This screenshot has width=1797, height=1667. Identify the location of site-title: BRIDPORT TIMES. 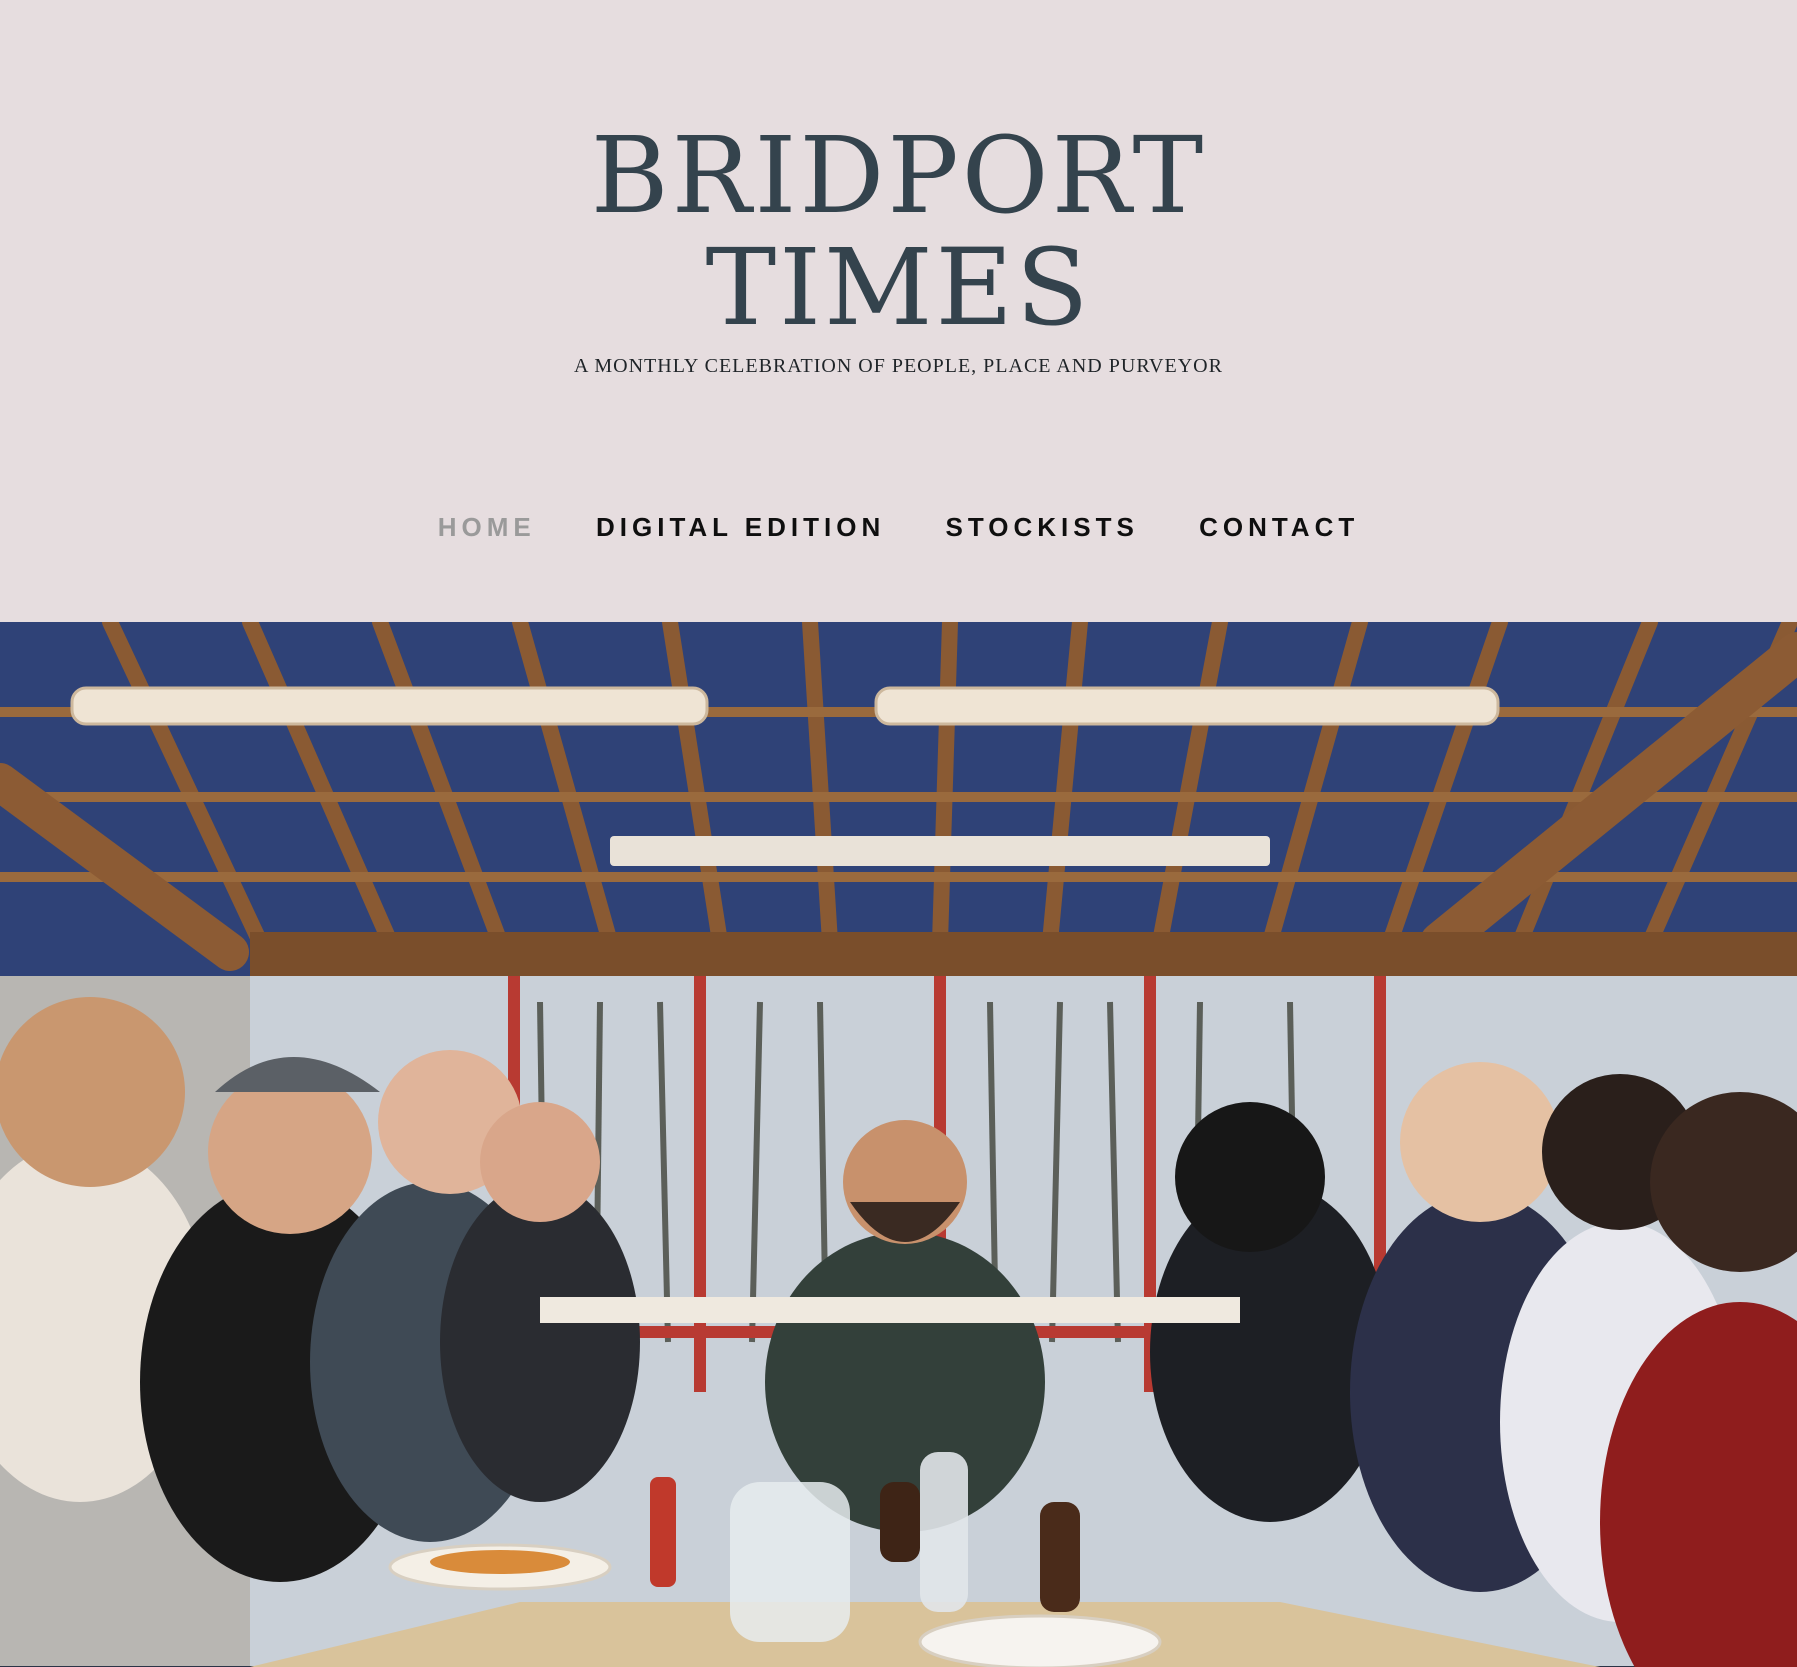
(898, 232).